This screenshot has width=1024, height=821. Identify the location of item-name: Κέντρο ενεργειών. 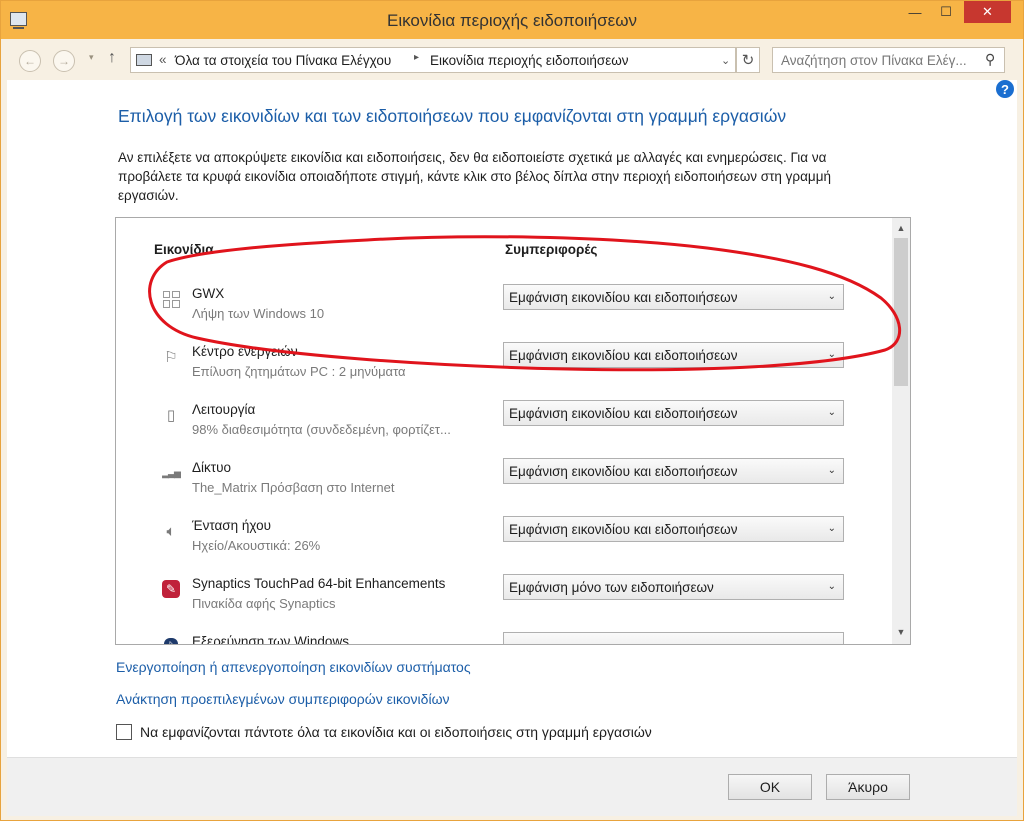
(245, 351).